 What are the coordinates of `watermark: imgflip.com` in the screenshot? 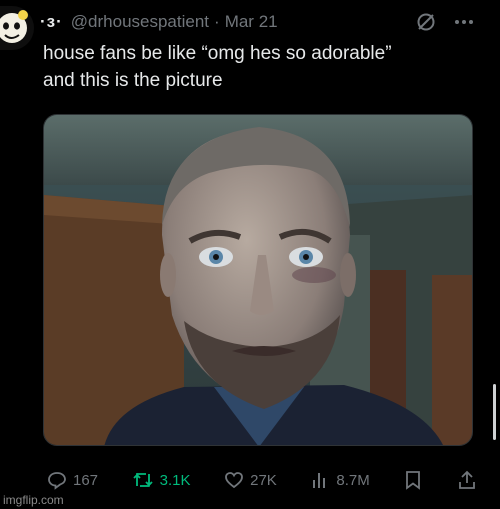 It's located at (33, 500).